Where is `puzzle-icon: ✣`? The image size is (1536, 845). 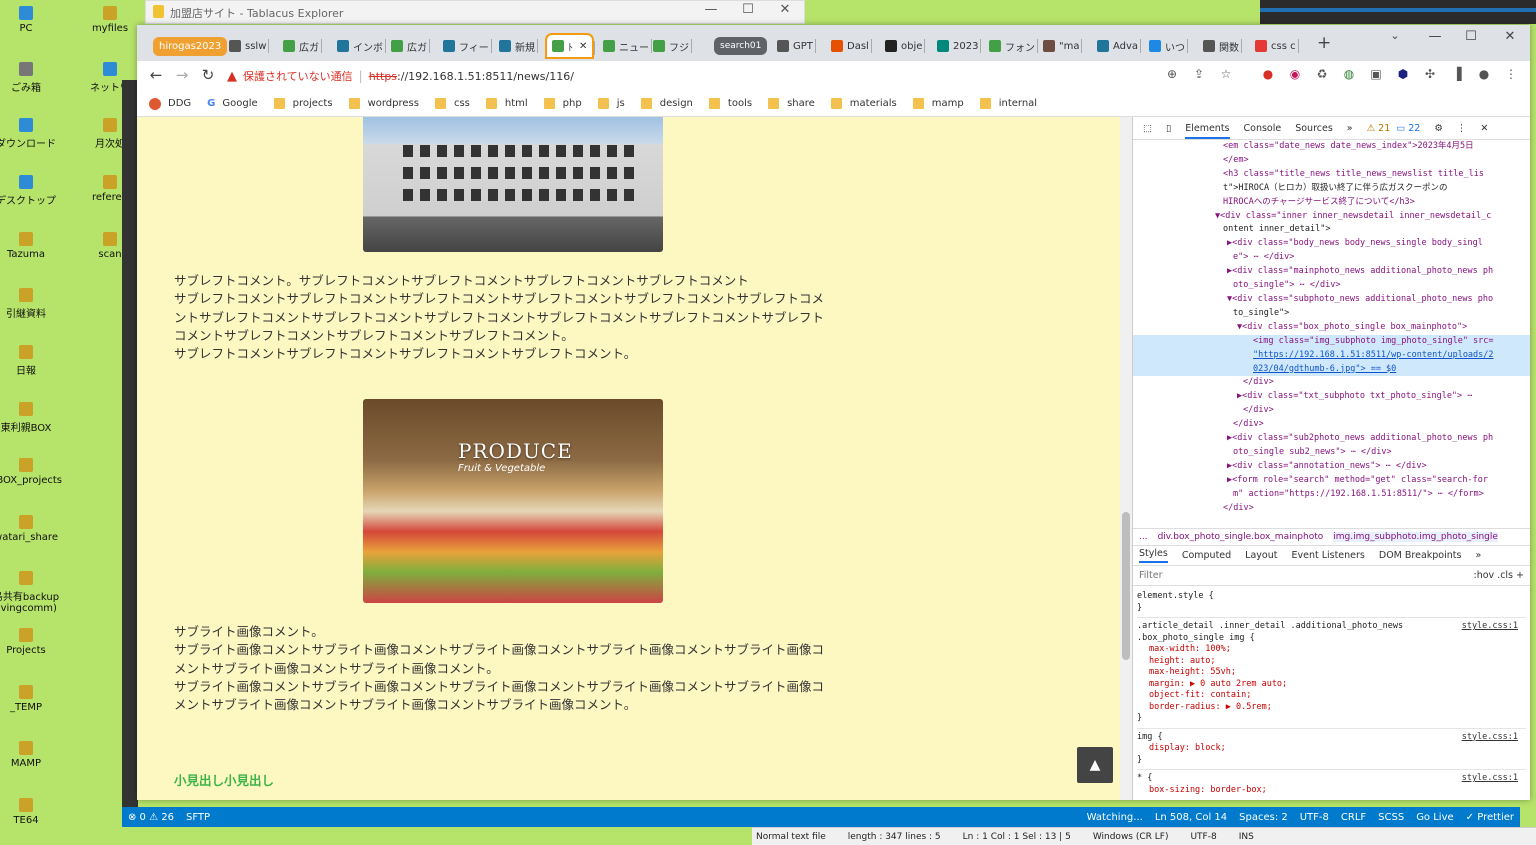
puzzle-icon: ✣ is located at coordinates (1430, 74).